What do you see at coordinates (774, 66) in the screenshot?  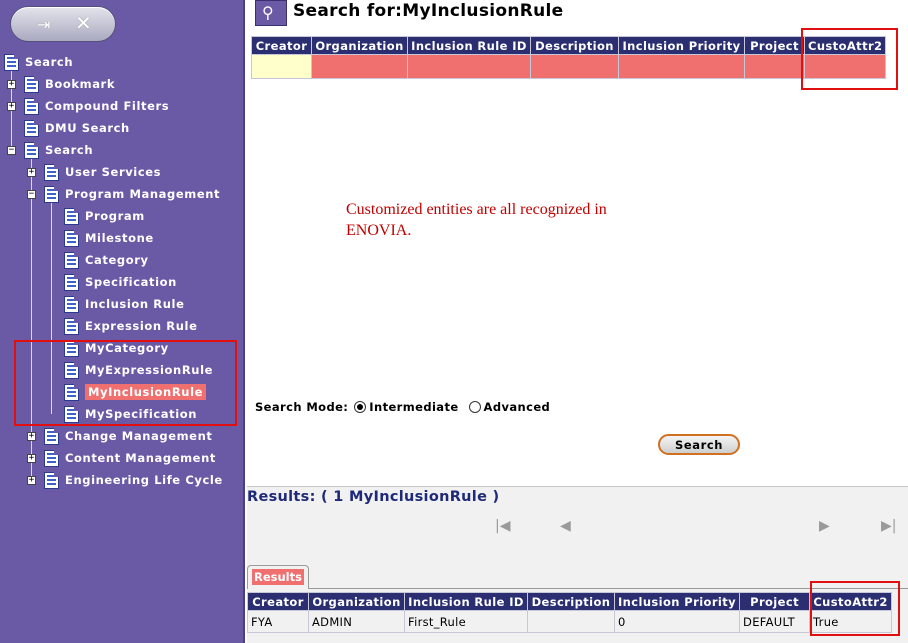 I see `project-input-cell` at bounding box center [774, 66].